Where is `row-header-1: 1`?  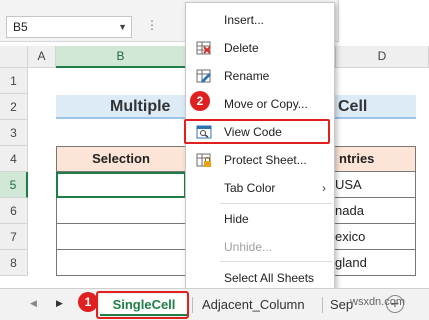 row-header-1: 1 is located at coordinates (14, 81).